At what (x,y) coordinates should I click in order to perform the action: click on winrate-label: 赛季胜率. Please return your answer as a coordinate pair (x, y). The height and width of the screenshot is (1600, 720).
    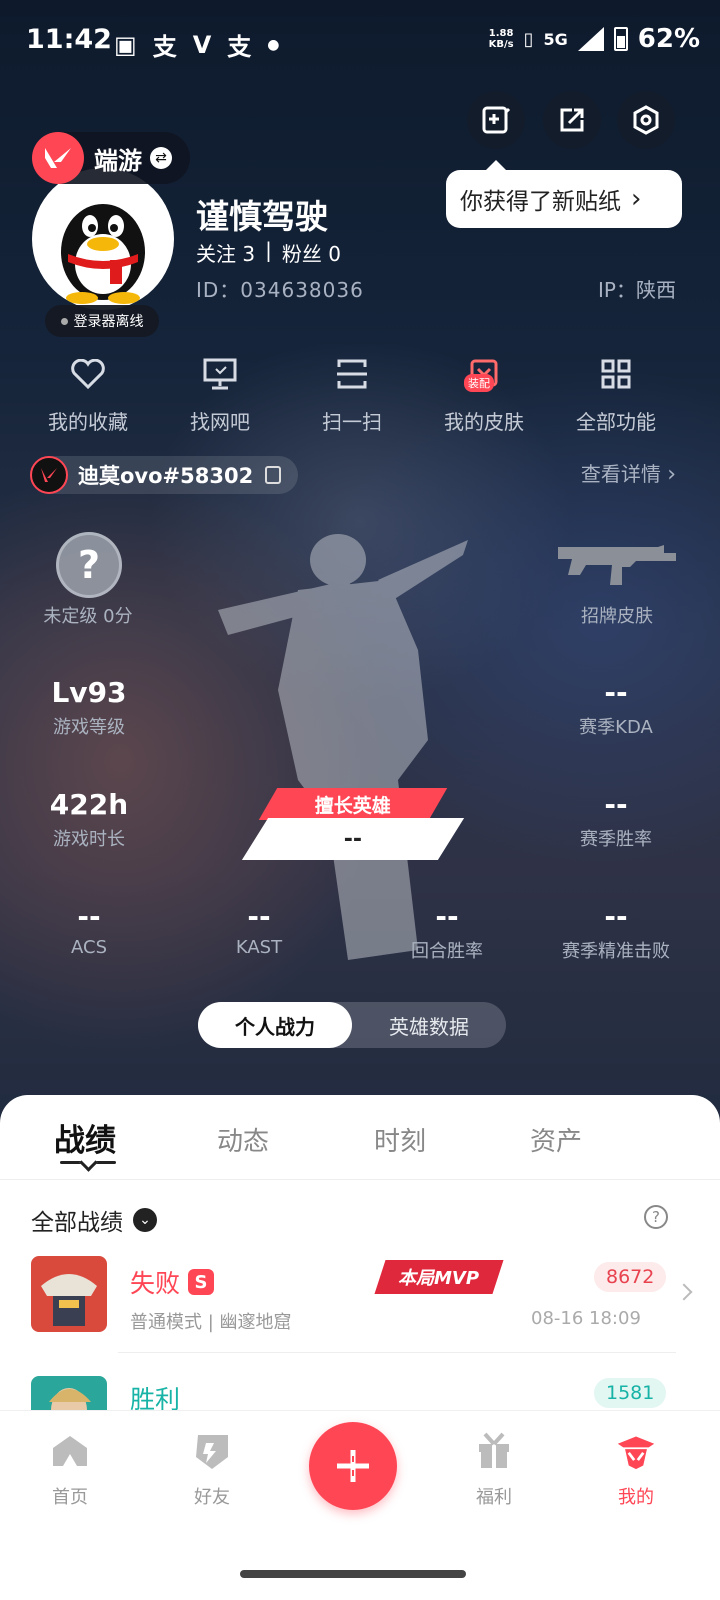
    Looking at the image, I should click on (616, 839).